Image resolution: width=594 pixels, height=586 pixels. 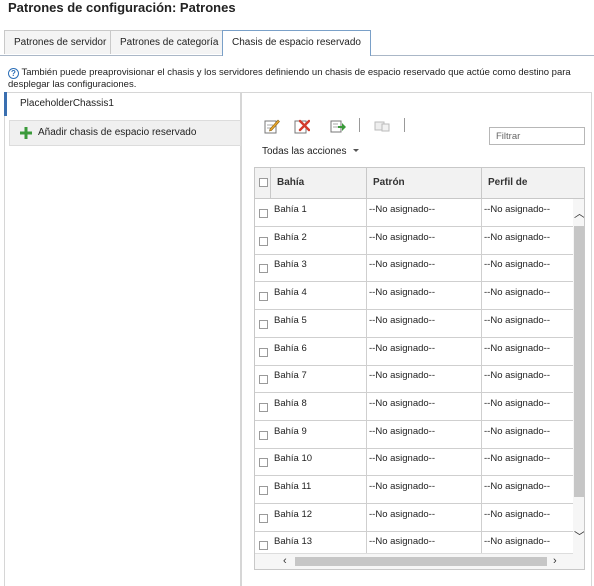 I want to click on add-placeholder-chassis-button: Añadir chasis de espacio reservado, so click(x=125, y=133).